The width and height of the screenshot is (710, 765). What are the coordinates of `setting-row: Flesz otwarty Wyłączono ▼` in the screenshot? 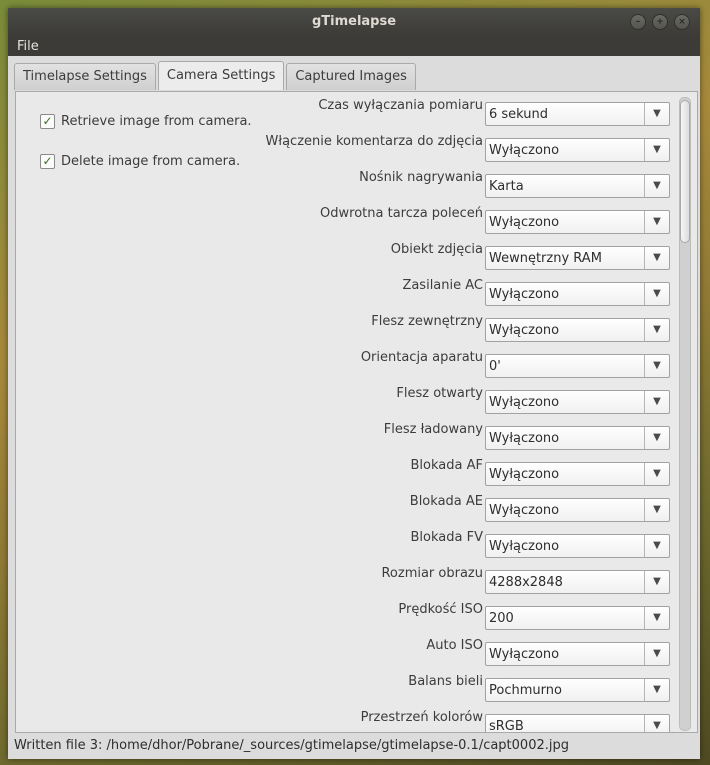 It's located at (346, 403).